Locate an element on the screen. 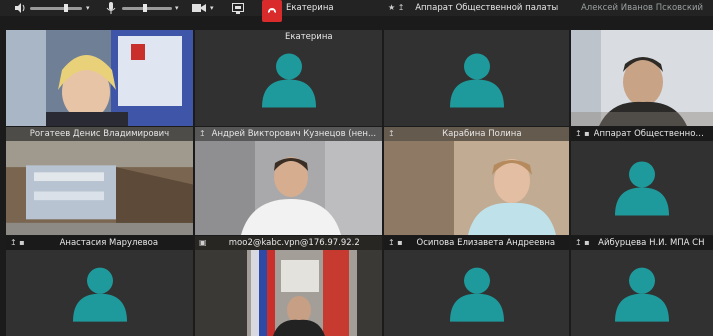 The width and height of the screenshot is (713, 336). mic-volume-slider is located at coordinates (147, 8).